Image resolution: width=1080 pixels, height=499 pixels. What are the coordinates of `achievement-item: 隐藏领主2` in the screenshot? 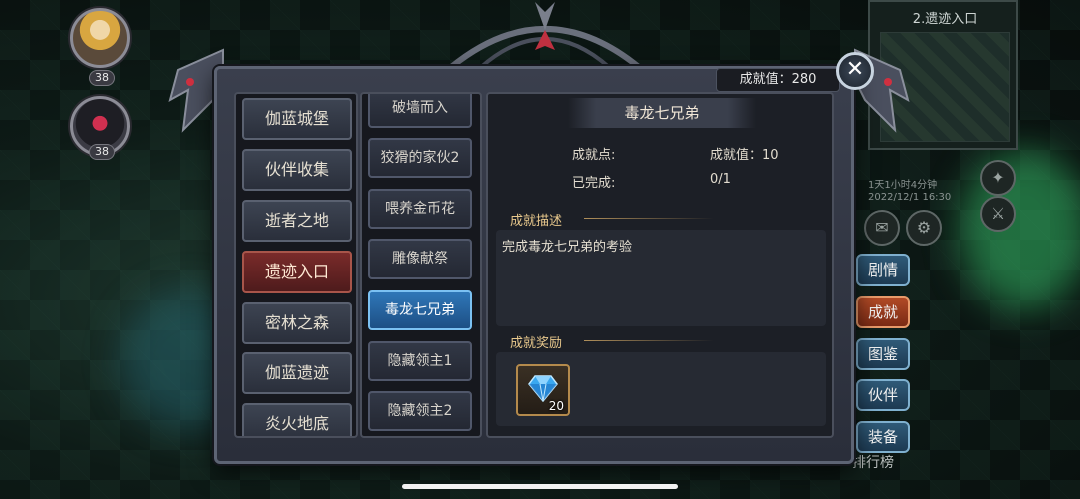 It's located at (420, 411).